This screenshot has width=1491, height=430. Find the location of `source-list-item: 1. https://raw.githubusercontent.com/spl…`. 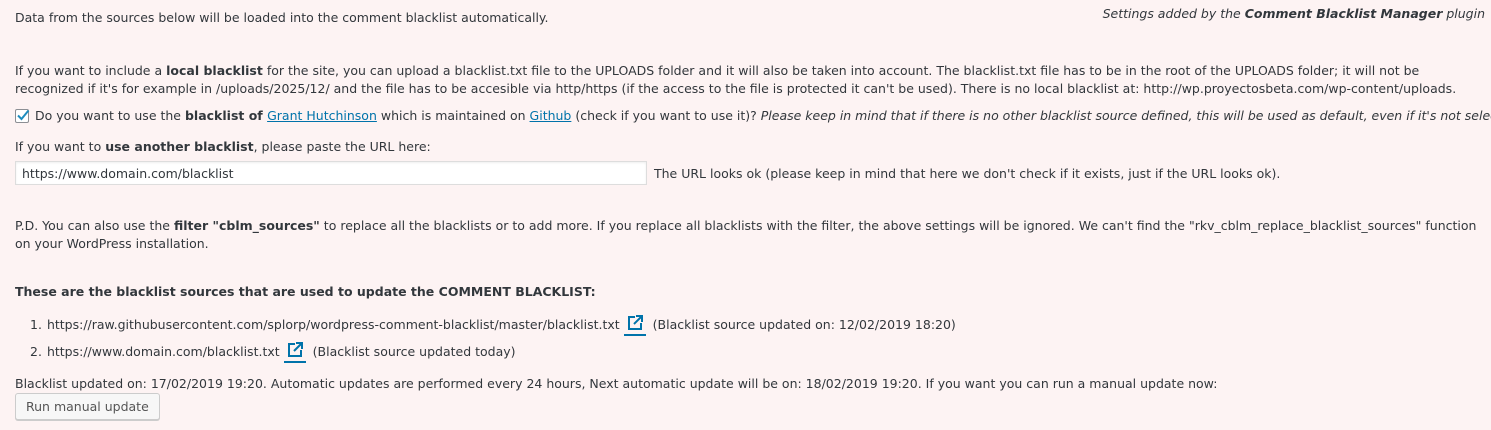

source-list-item: 1. https://raw.githubusercontent.com/spl… is located at coordinates (493, 325).